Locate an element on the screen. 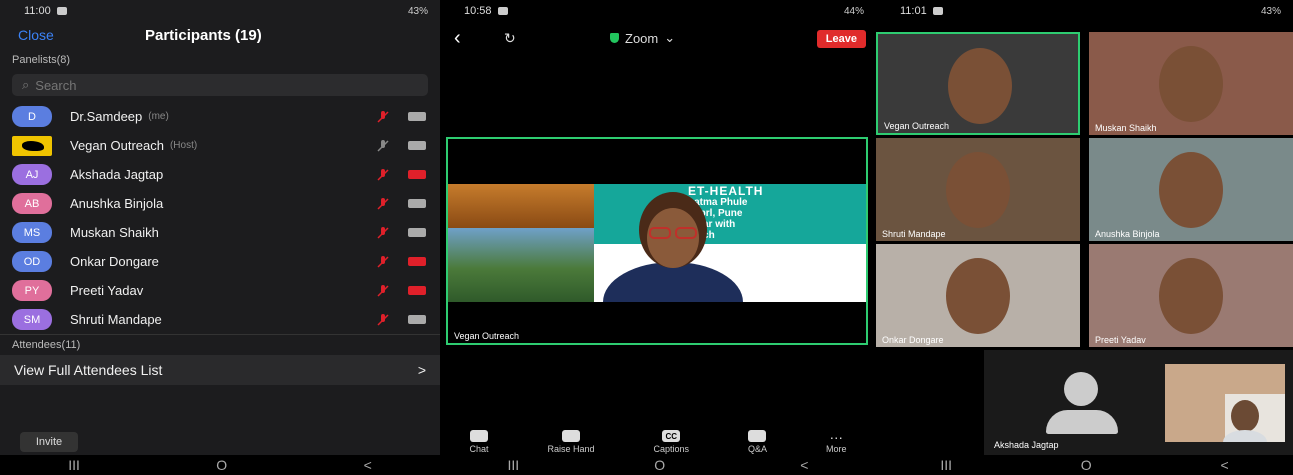 The width and height of the screenshot is (1293, 475). meeting-toolbar: Chat Raise Hand CC Captions Q&A … More is located at coordinates (658, 437).